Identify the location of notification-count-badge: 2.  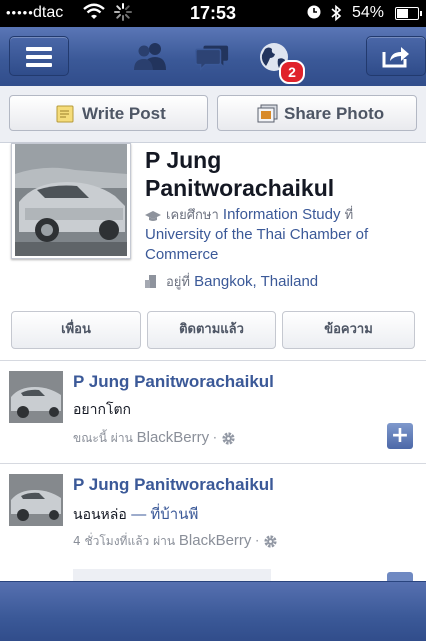
(292, 72).